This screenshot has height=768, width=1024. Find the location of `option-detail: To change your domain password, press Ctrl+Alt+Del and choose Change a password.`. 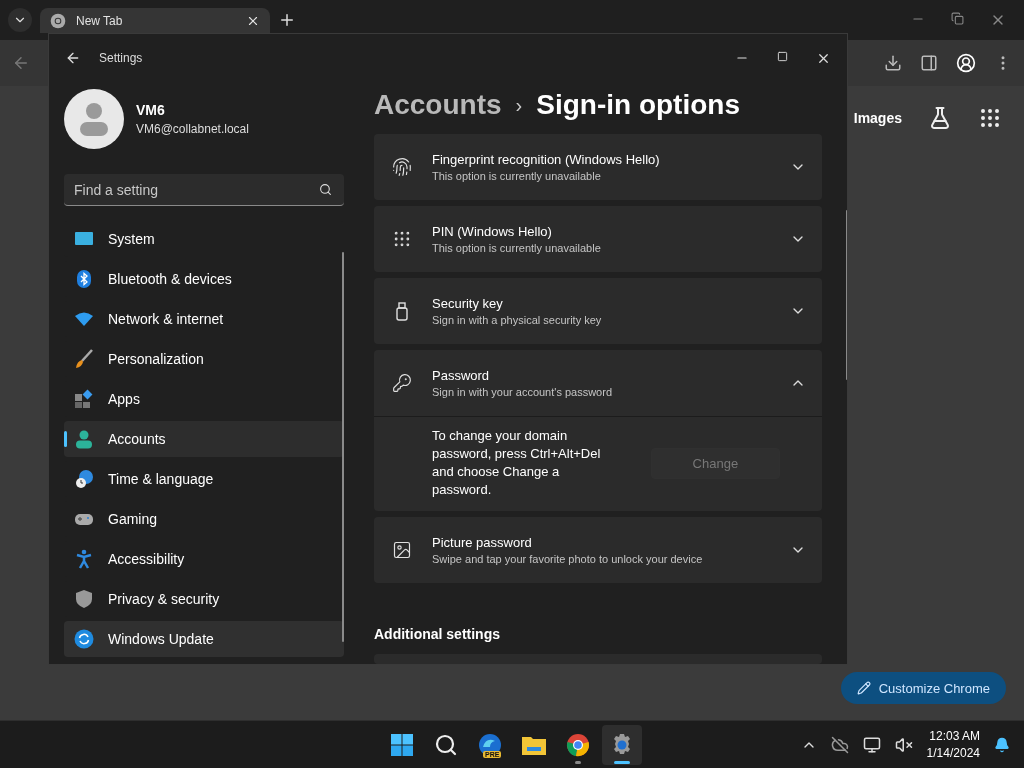

option-detail: To change your domain password, press Ctrl+Alt+Del and choose Change a password. is located at coordinates (517, 463).